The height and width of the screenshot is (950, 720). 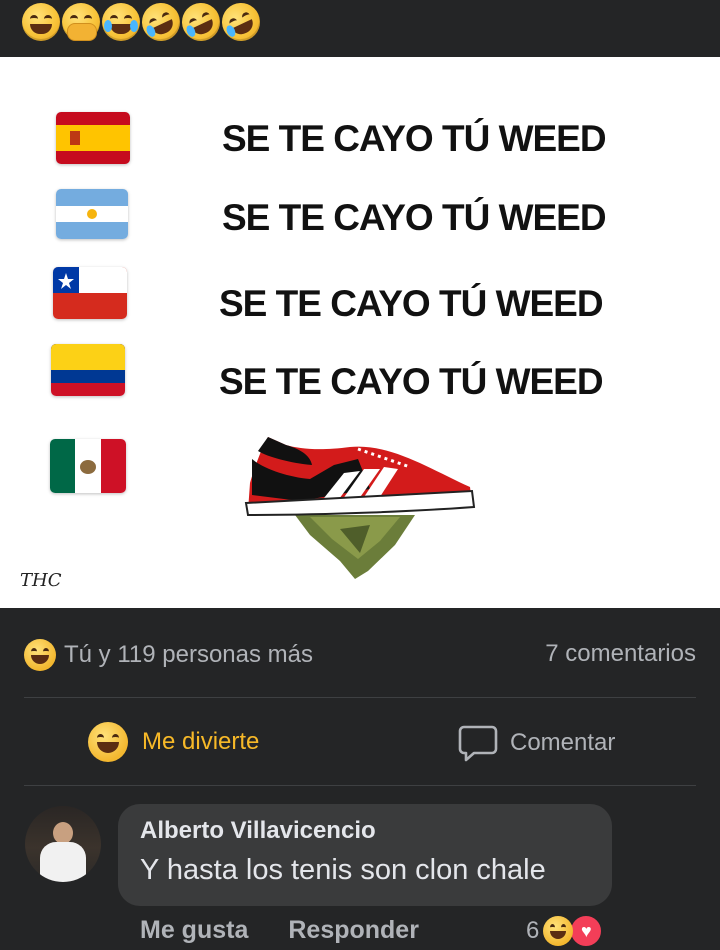 What do you see at coordinates (63, 844) in the screenshot?
I see `avatar` at bounding box center [63, 844].